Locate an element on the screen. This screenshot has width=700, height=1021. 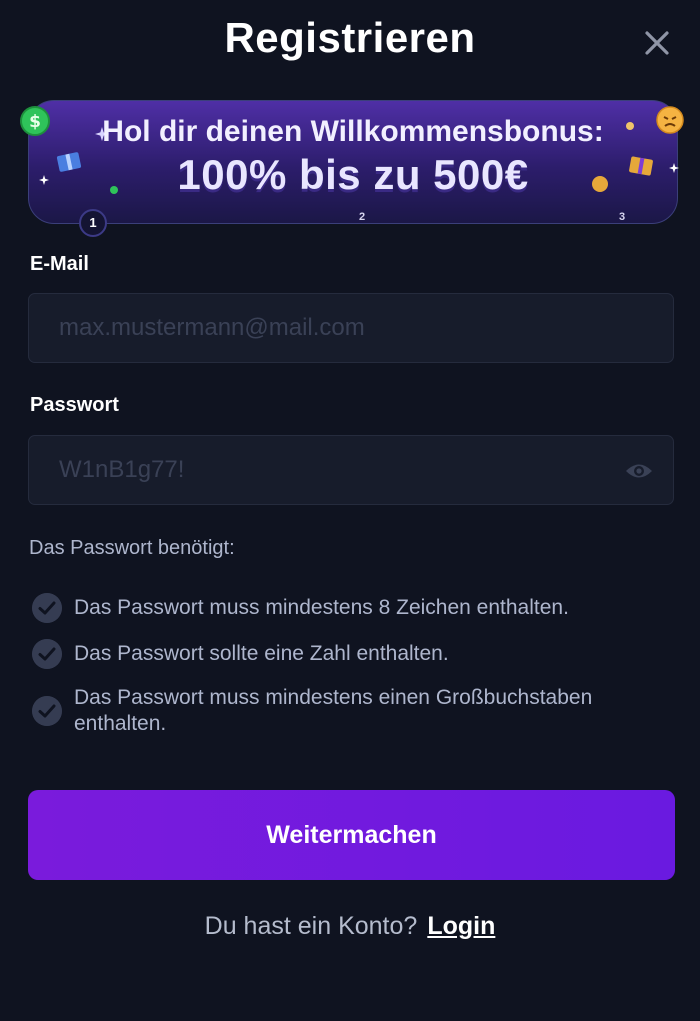
email-field is located at coordinates (351, 328).